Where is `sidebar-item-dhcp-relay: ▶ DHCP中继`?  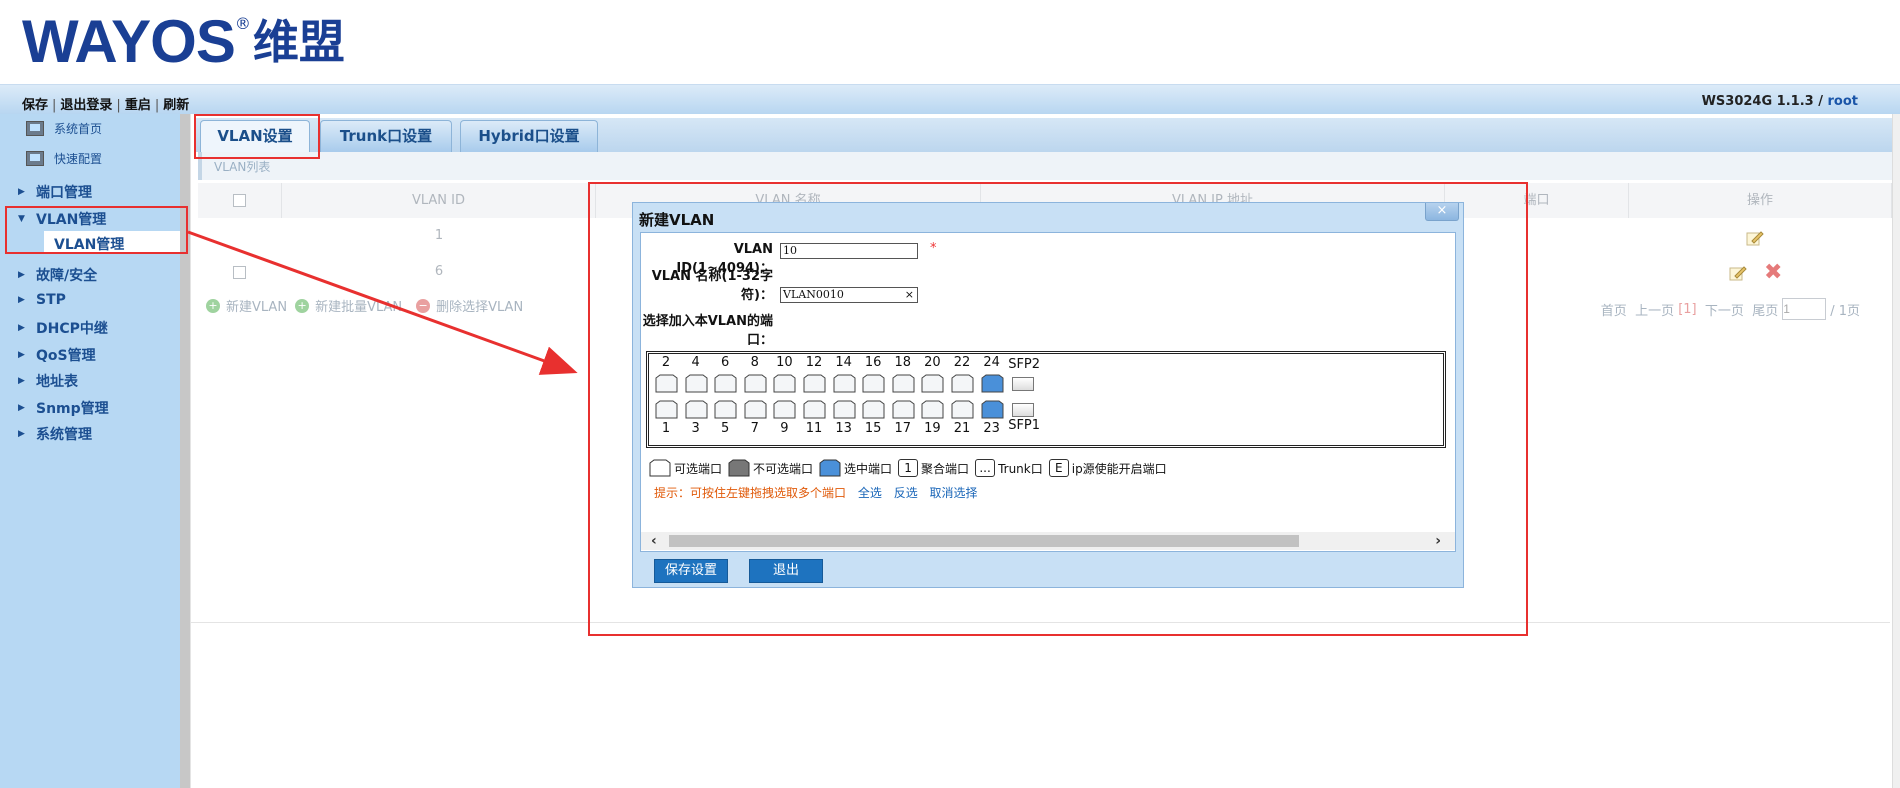 sidebar-item-dhcp-relay: ▶ DHCP中继 is located at coordinates (63, 328).